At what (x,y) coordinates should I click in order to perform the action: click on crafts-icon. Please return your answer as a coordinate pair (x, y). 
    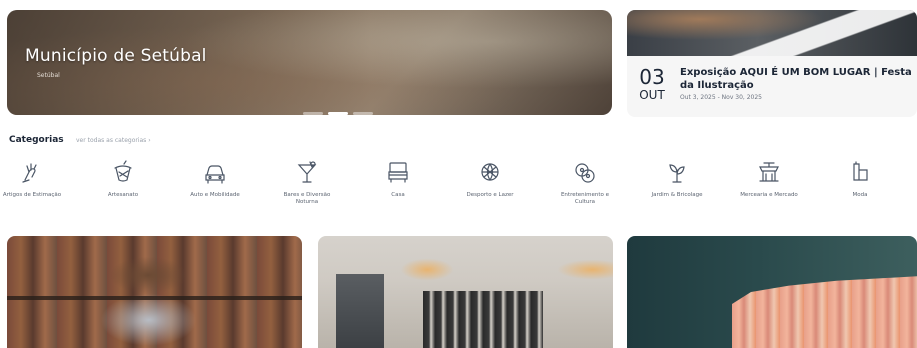
    Looking at the image, I should click on (123, 171).